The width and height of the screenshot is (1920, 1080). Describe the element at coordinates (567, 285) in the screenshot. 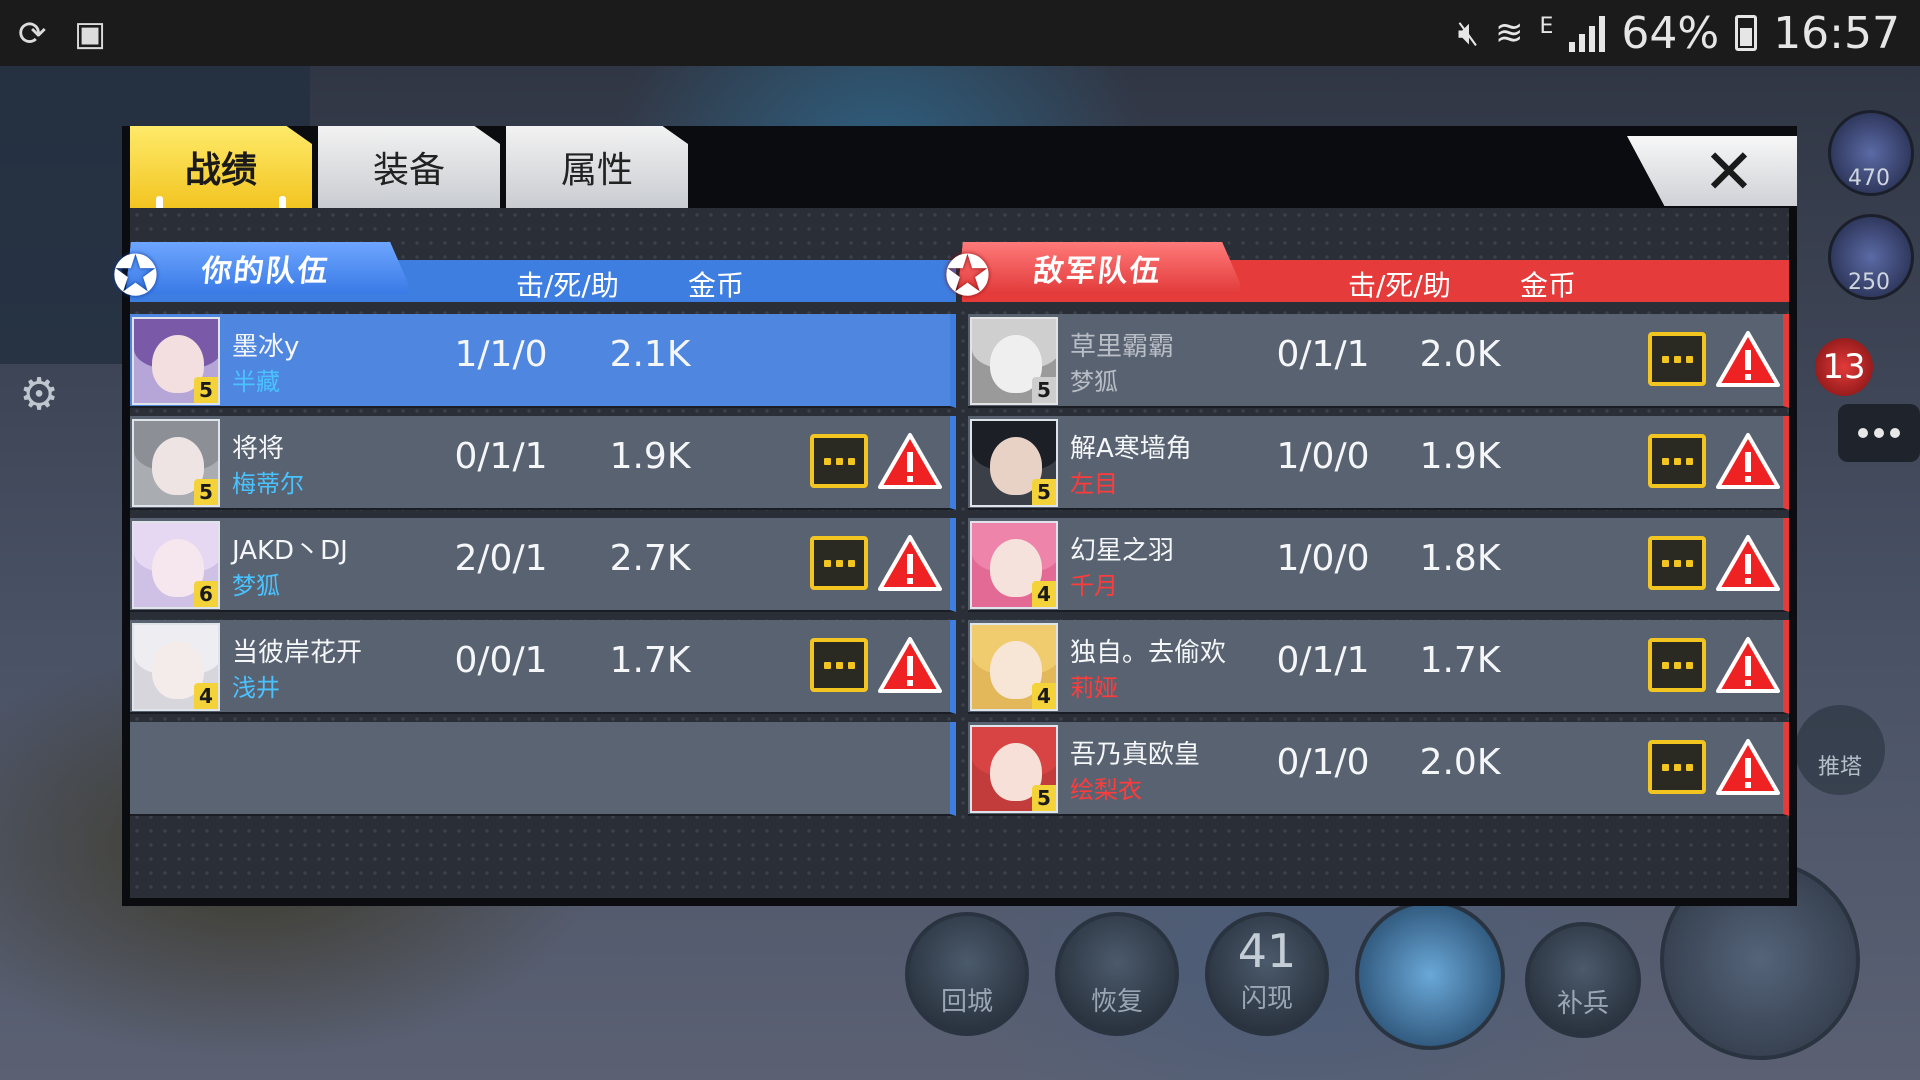

I see `my-team-kda-header: 击/死/助` at that location.